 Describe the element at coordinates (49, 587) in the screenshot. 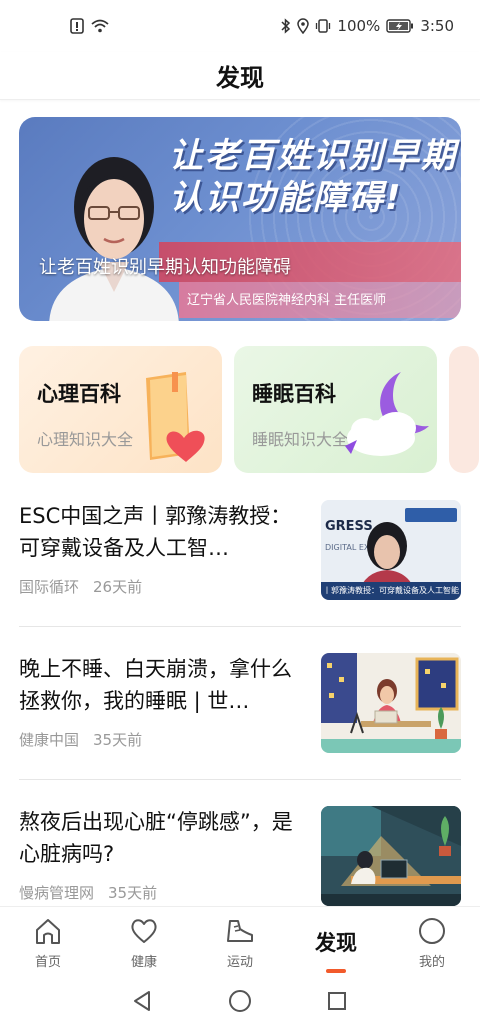

I see `article-source: 国际循环` at that location.